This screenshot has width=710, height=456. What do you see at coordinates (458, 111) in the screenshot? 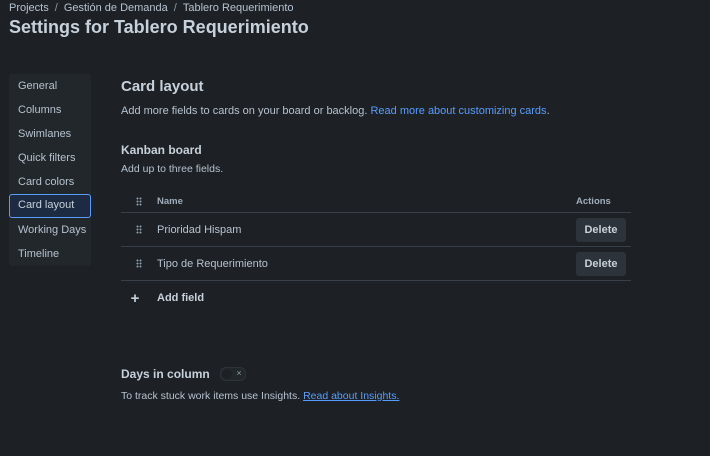
I see `customizing-cards-link: Read more about customizing cards` at bounding box center [458, 111].